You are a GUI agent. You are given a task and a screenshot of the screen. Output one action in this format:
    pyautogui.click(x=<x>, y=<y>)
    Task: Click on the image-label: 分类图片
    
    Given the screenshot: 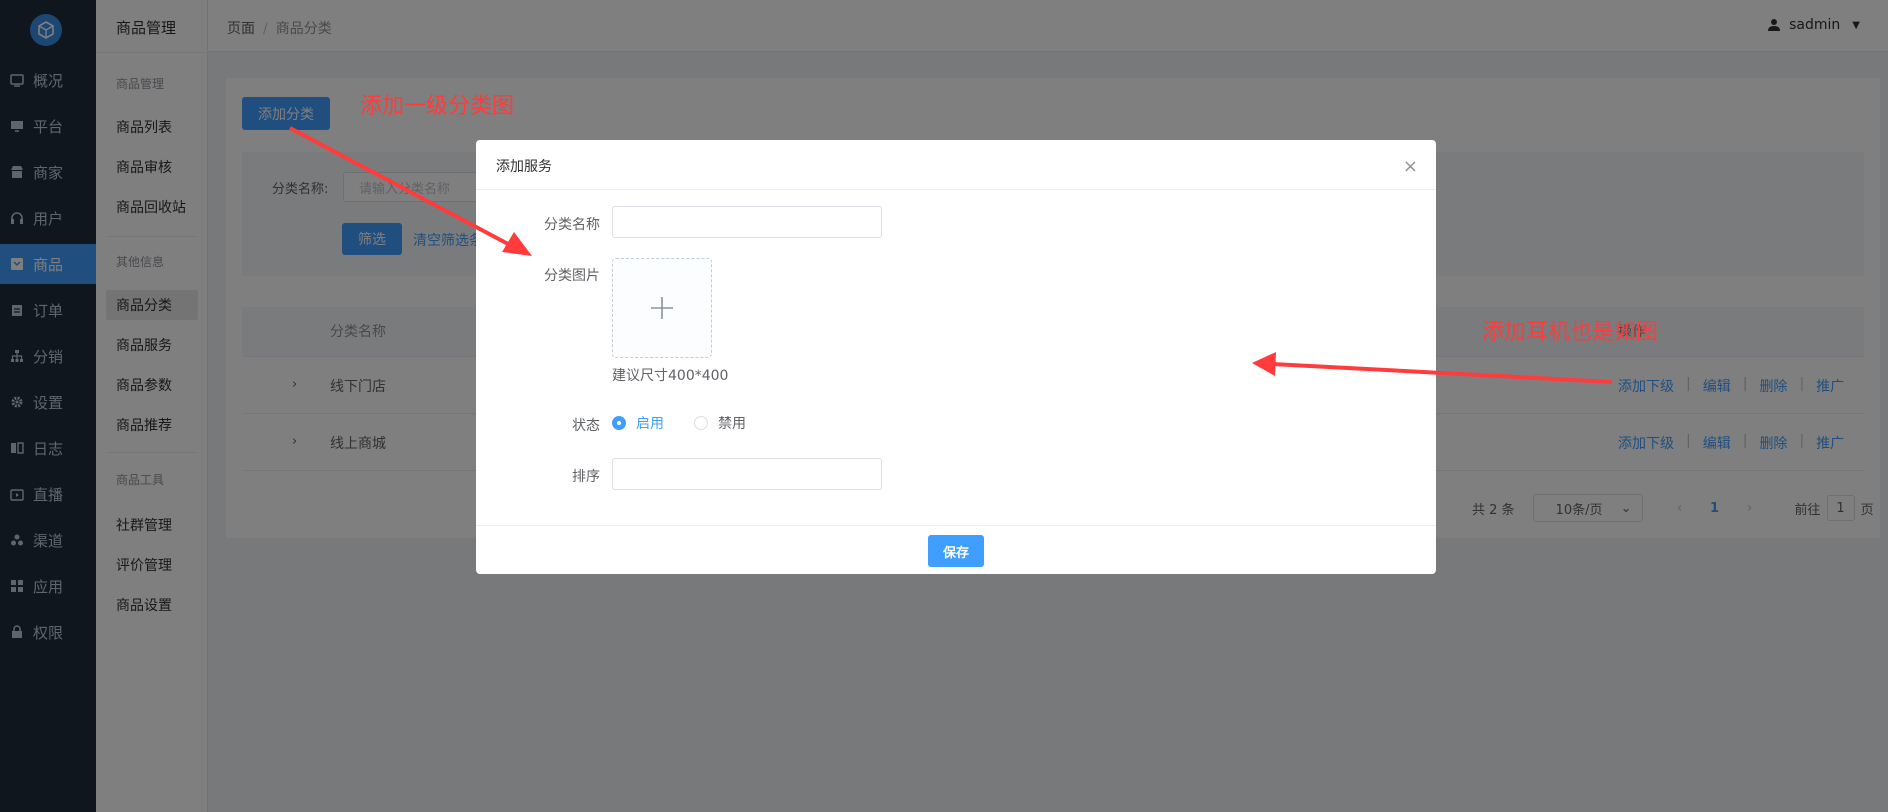 What is the action you would take?
    pyautogui.click(x=572, y=276)
    